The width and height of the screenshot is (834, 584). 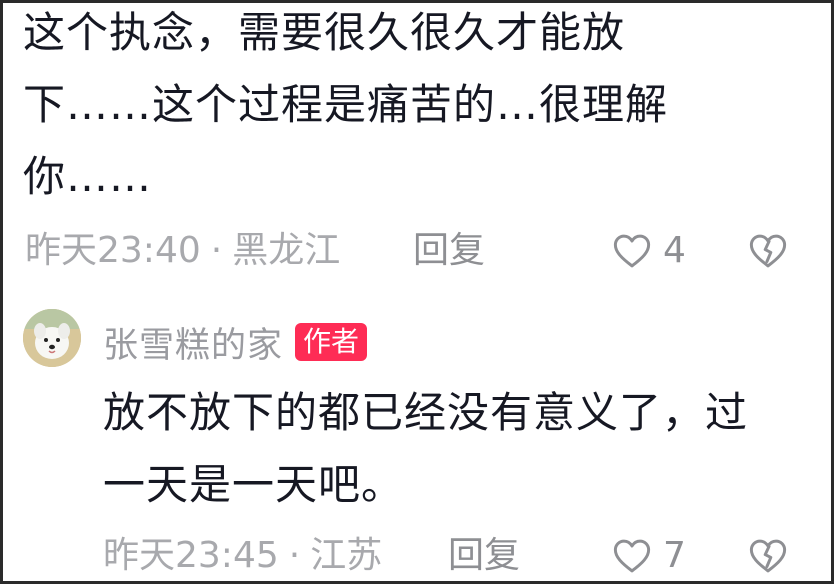 I want to click on comment-line: 放不放下的都已经没有意义了，过, so click(x=426, y=412).